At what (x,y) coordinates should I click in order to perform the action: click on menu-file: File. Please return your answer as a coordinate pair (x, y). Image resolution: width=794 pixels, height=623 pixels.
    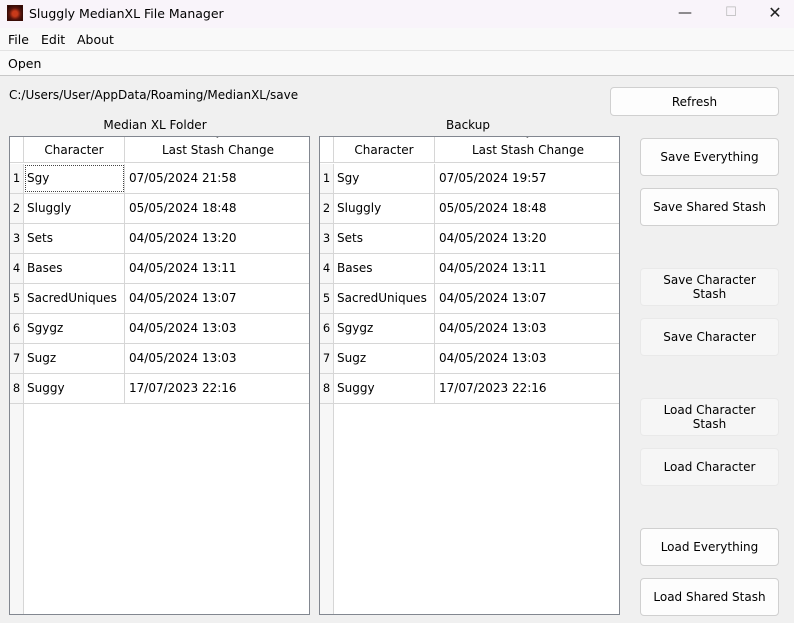
    Looking at the image, I should click on (18, 39).